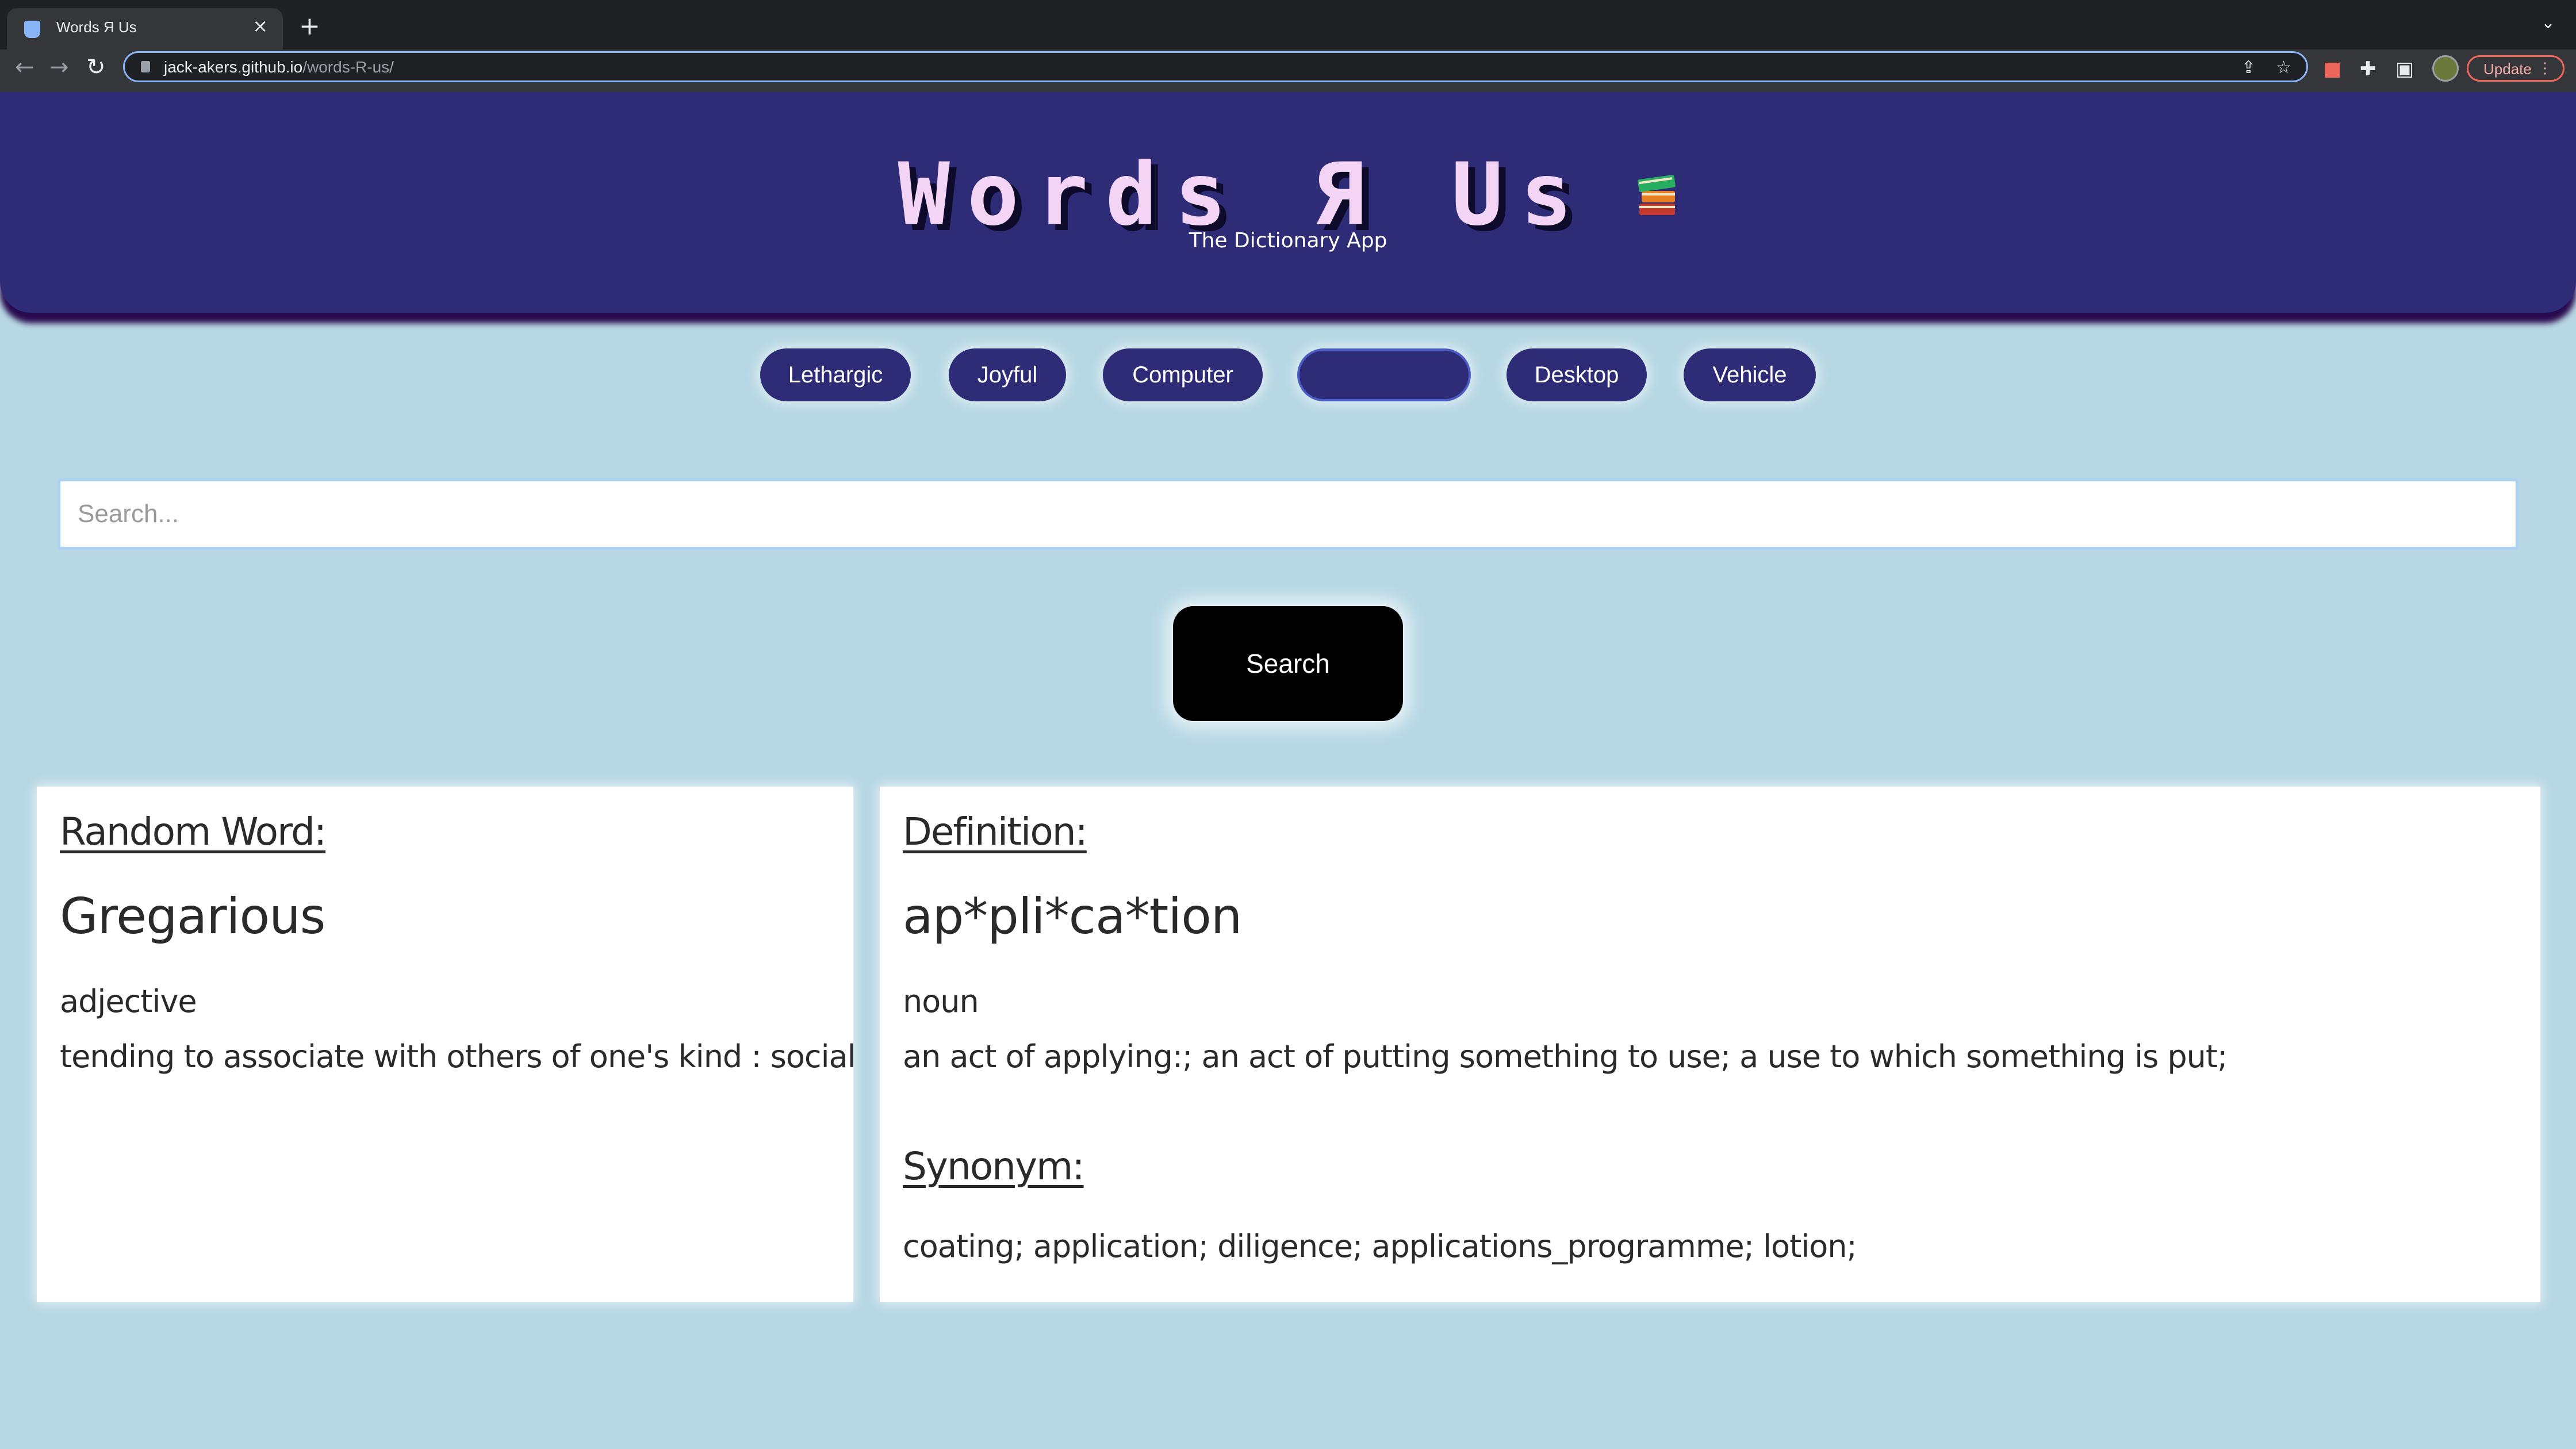 Image resolution: width=2576 pixels, height=1449 pixels. I want to click on tab-title: Words Я Us, so click(96, 27).